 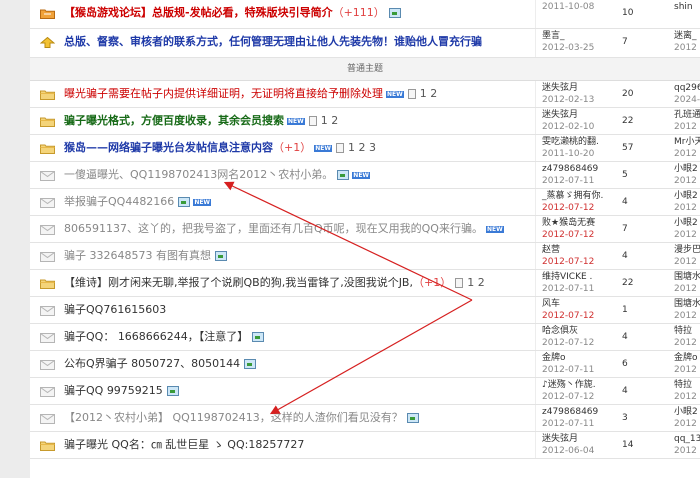 What do you see at coordinates (348, 241) in the screenshot?
I see `arrow-to-row-upper` at bounding box center [348, 241].